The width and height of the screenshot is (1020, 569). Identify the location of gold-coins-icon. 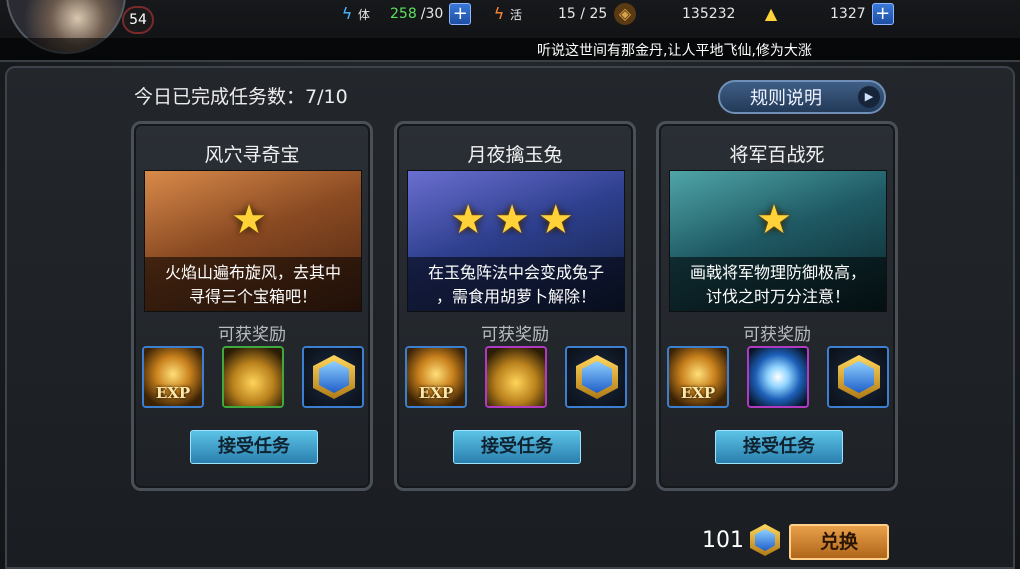
(253, 377).